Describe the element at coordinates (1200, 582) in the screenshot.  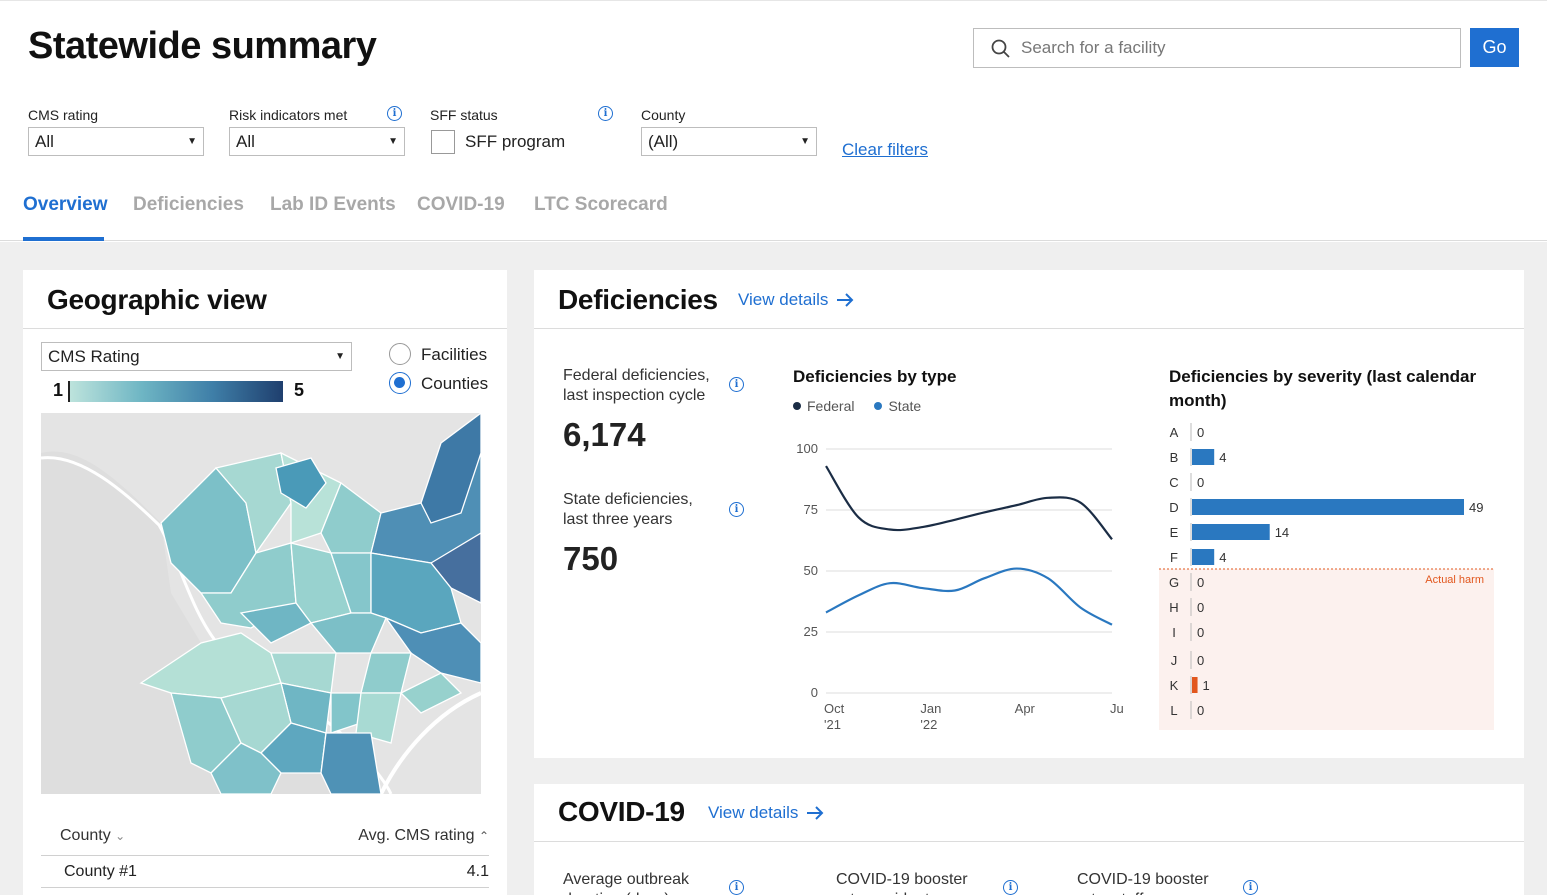
I see `severity-value-g: 0` at that location.